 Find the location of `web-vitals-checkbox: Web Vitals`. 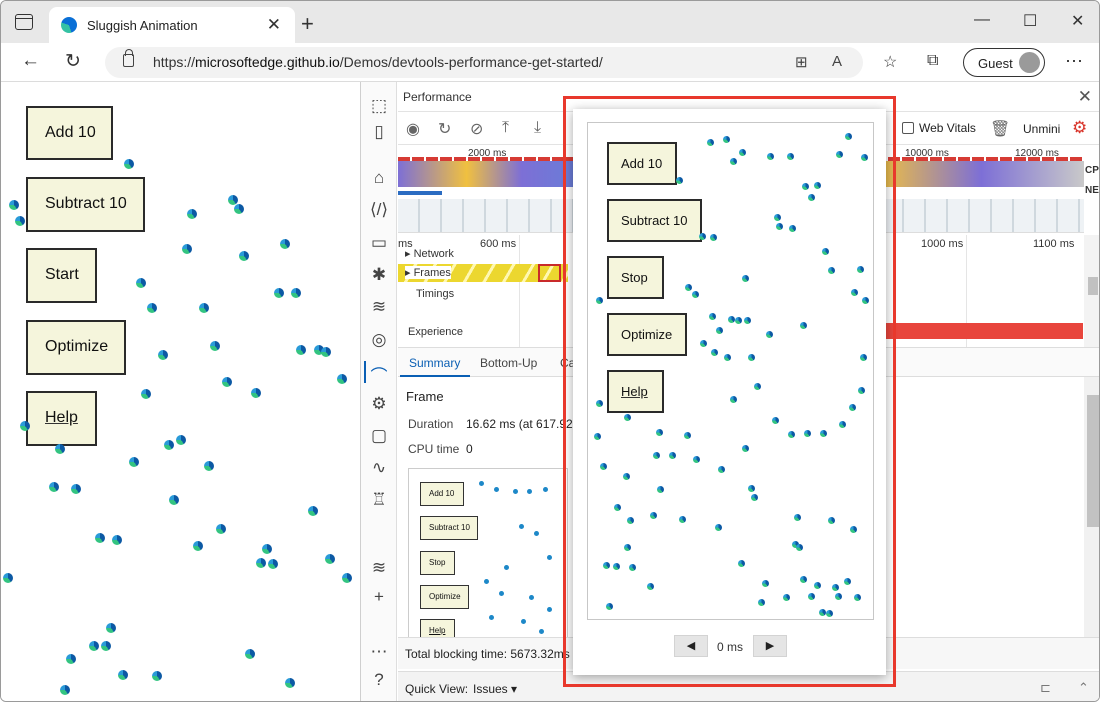

web-vitals-checkbox: Web Vitals is located at coordinates (939, 128).